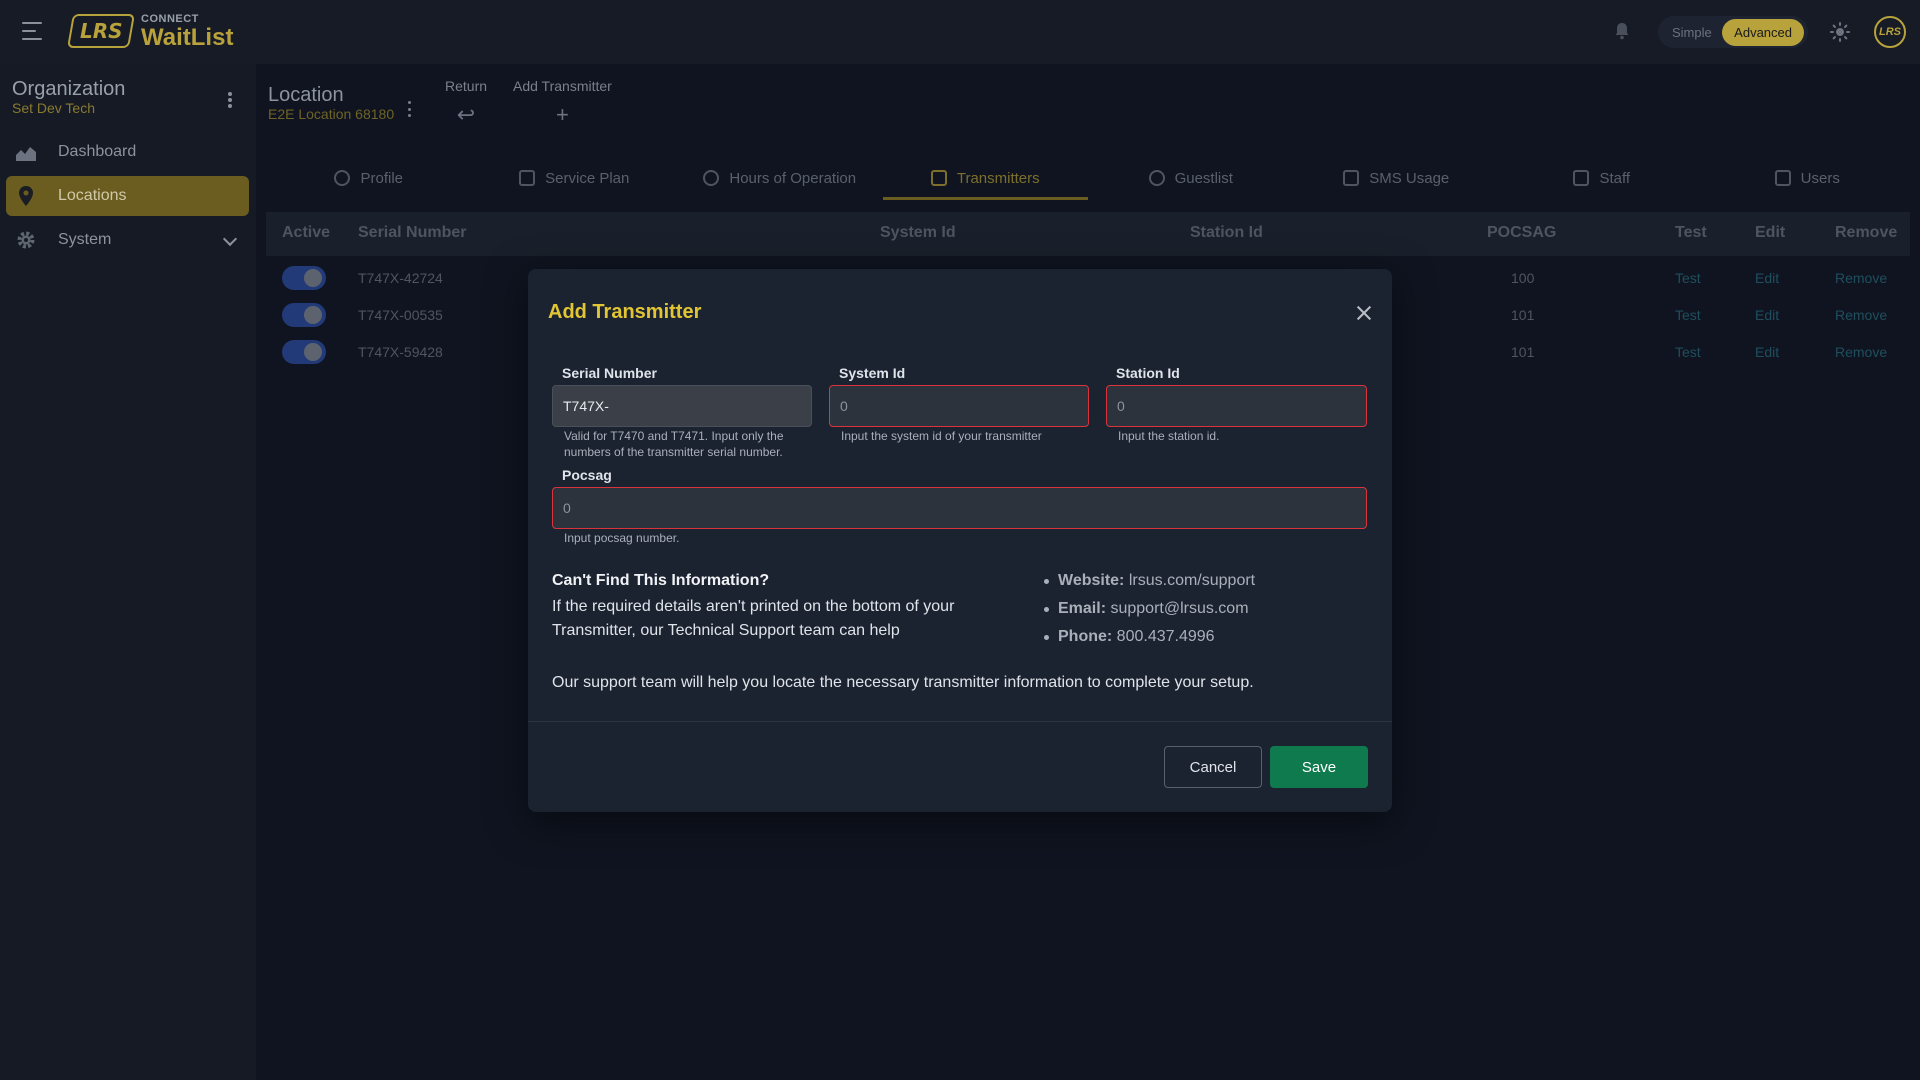  I want to click on tab-guestlist: Guestlist, so click(1191, 178).